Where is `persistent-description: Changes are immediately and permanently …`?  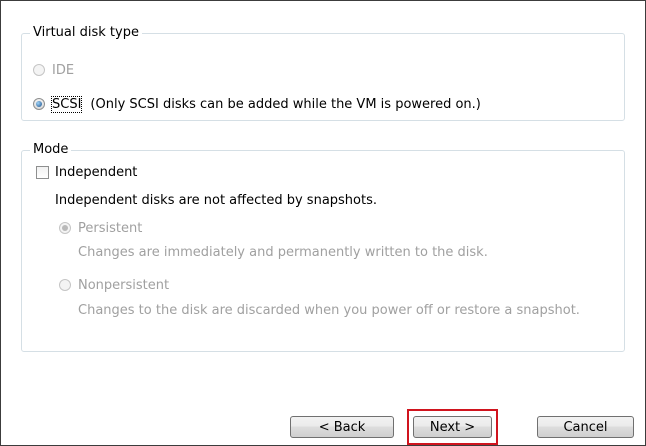
persistent-description: Changes are immediately and permanently … is located at coordinates (283, 252).